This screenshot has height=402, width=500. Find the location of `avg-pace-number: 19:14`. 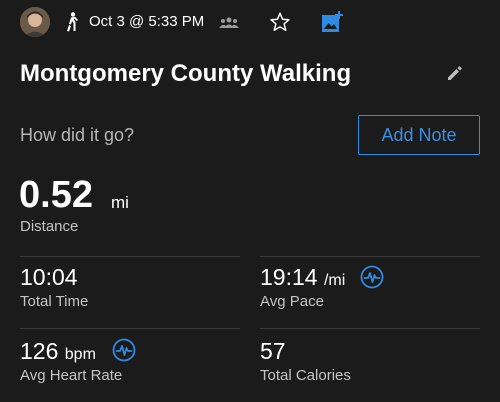

avg-pace-number: 19:14 is located at coordinates (289, 277).